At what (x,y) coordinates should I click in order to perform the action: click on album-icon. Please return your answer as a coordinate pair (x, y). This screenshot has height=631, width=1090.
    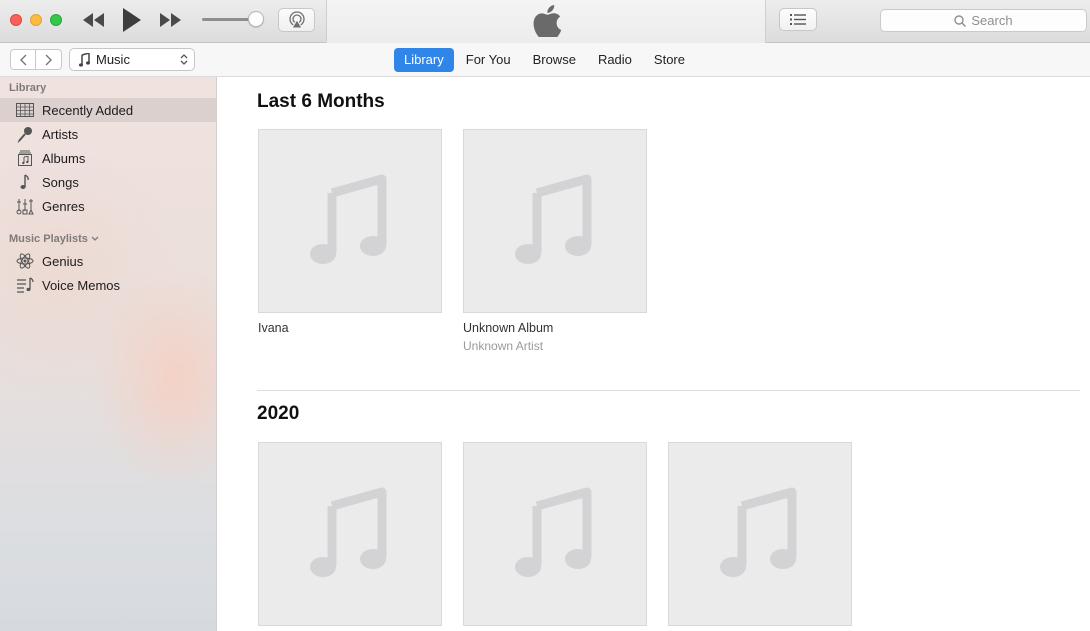
    Looking at the image, I should click on (24, 158).